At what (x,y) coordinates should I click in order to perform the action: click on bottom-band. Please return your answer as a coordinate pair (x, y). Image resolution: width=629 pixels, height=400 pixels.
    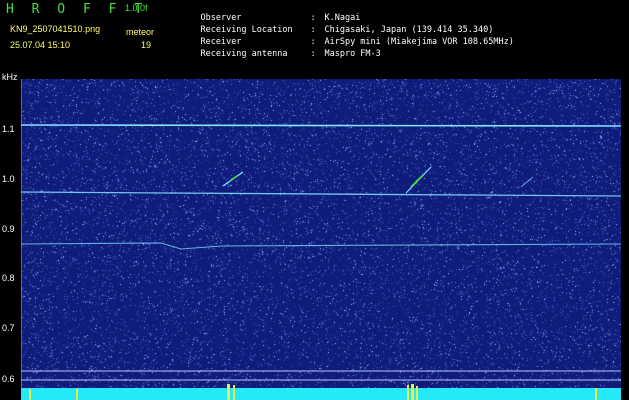
    Looking at the image, I should click on (321, 394).